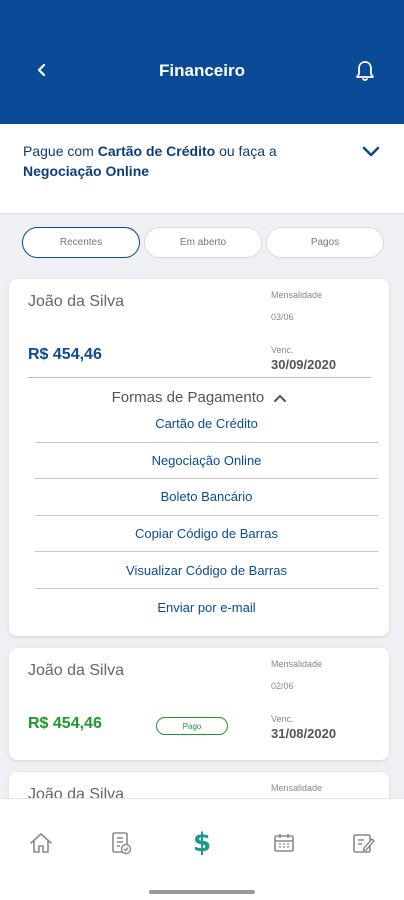 This screenshot has height=900, width=404. Describe the element at coordinates (192, 726) in the screenshot. I see `status-badge: Pago` at that location.